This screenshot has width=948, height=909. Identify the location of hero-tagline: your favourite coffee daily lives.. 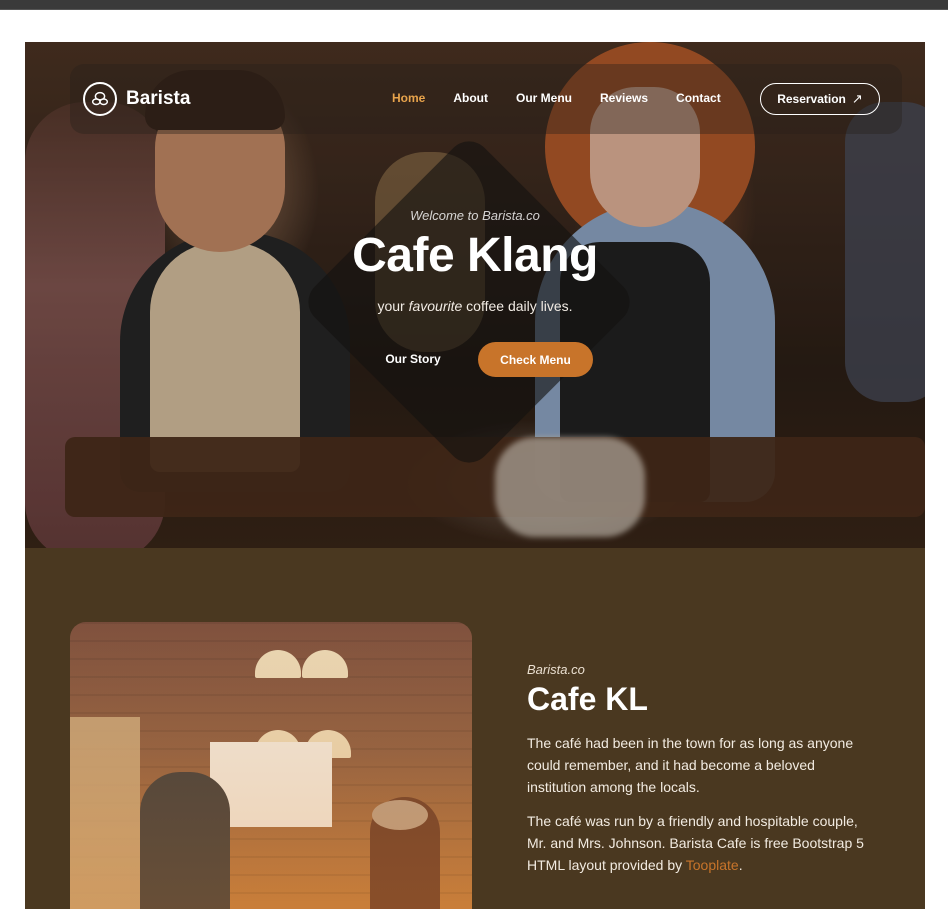
(475, 306).